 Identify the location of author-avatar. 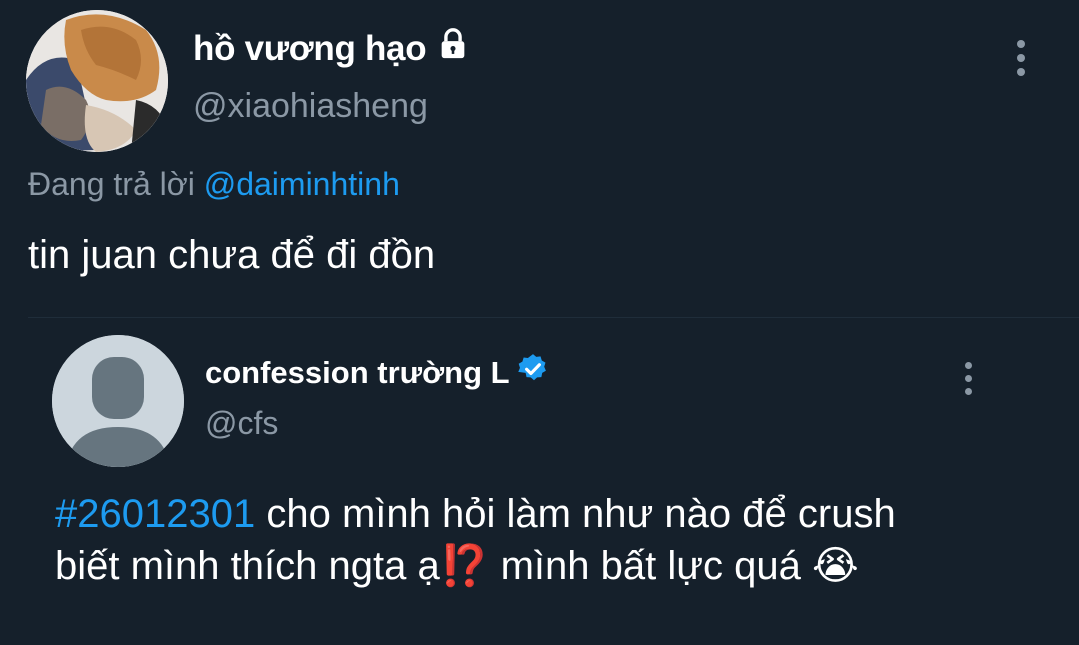
(97, 81).